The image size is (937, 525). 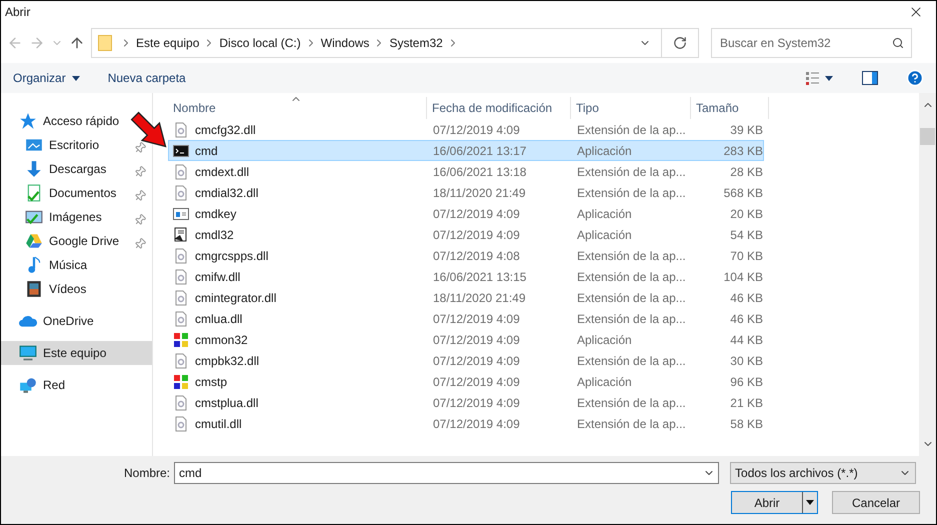 What do you see at coordinates (18, 12) in the screenshot?
I see `window-title: Abrir` at bounding box center [18, 12].